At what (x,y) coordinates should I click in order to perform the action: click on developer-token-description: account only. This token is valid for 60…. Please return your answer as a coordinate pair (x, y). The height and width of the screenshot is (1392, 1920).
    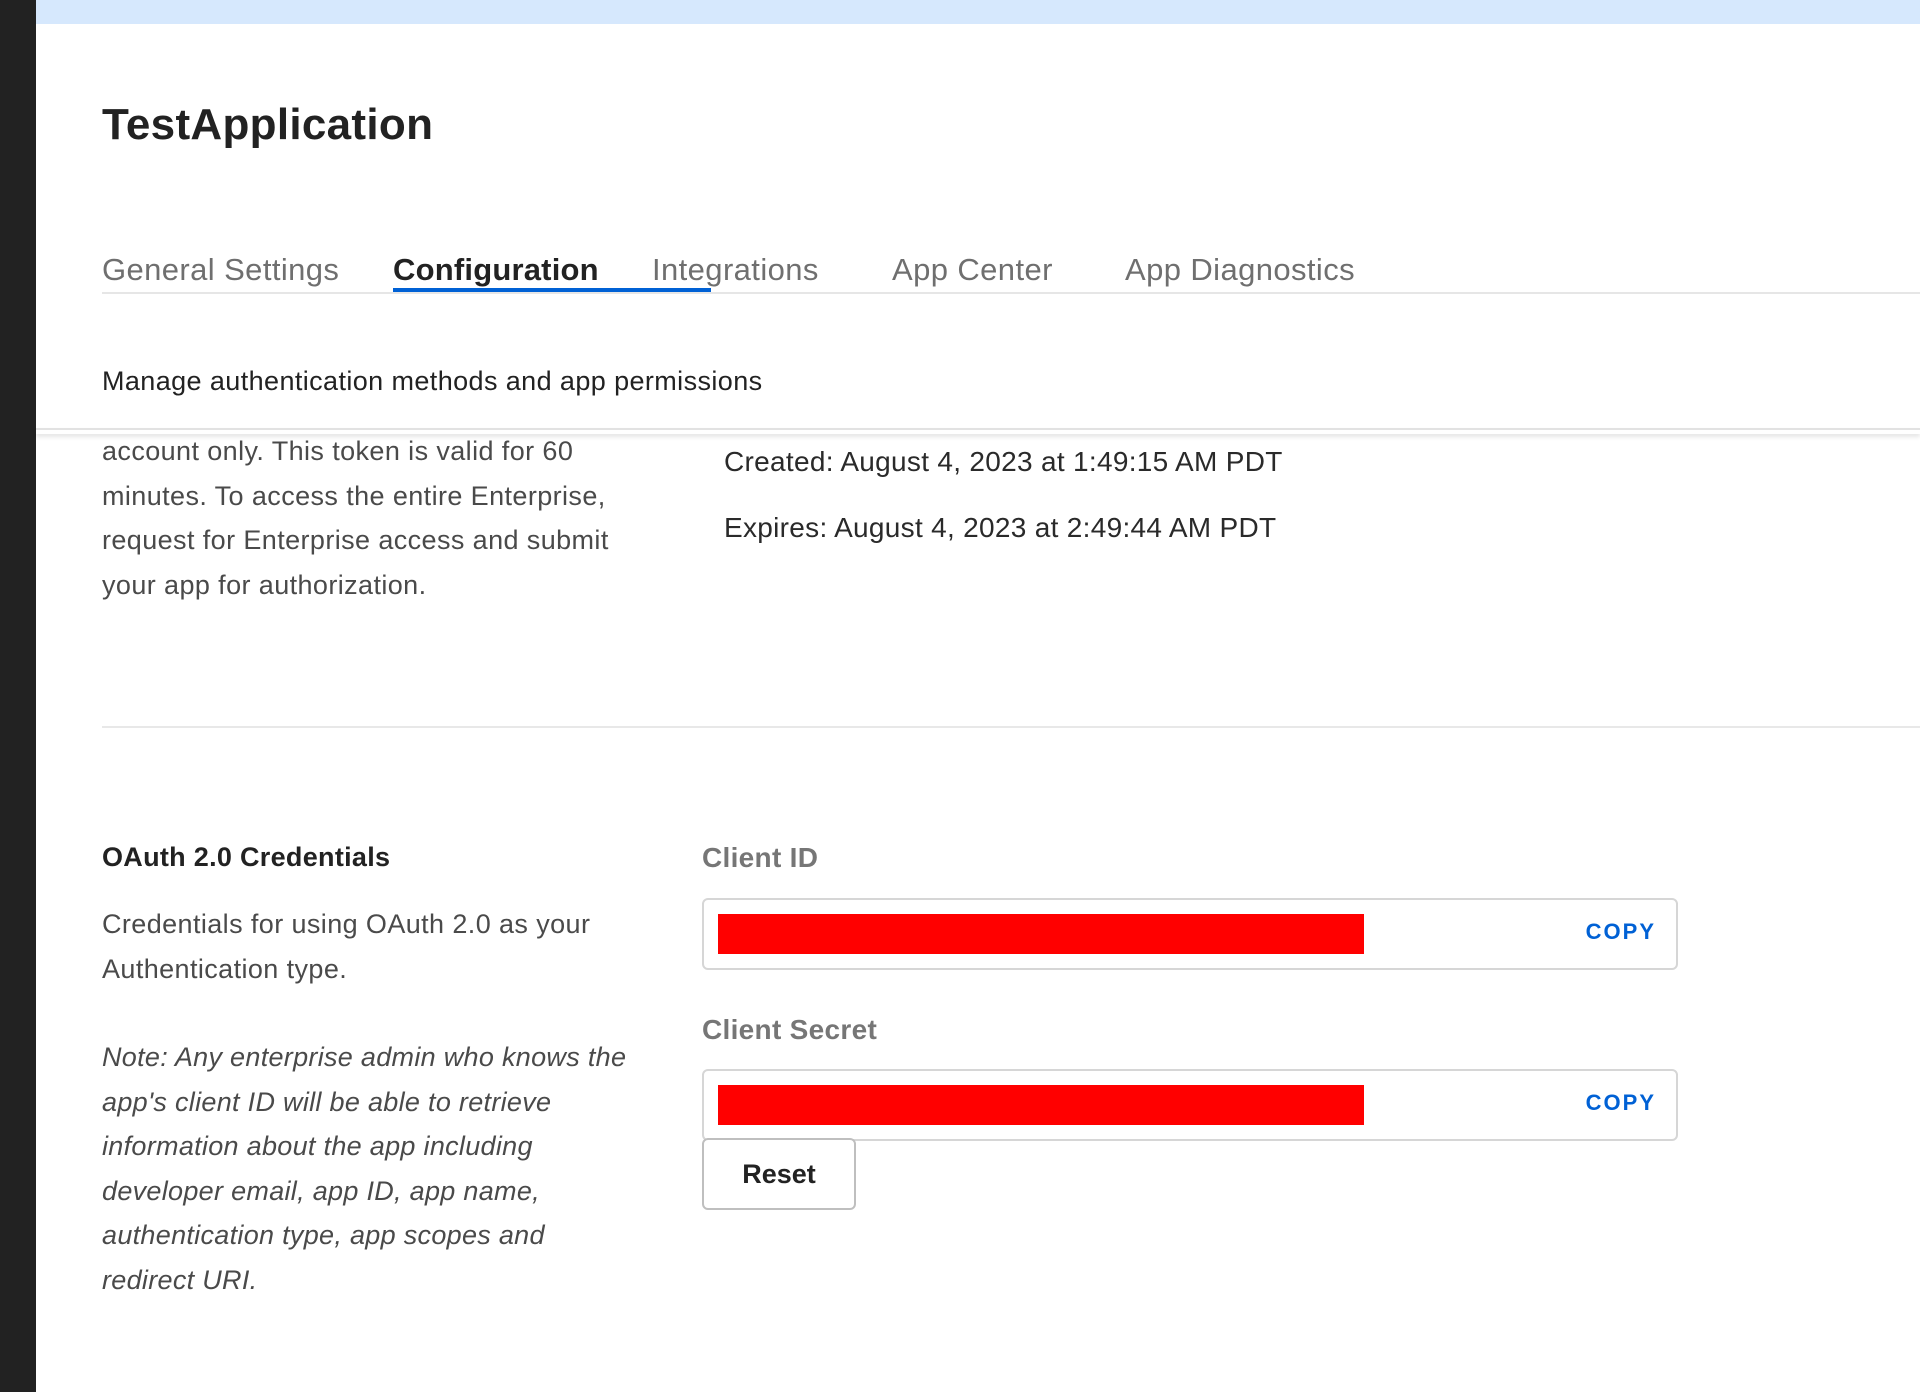
    Looking at the image, I should click on (355, 518).